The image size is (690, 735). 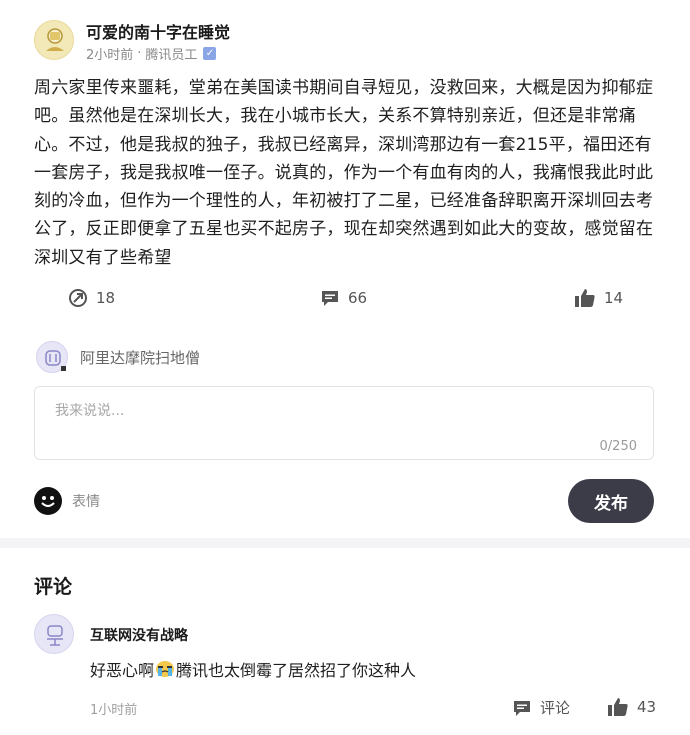 I want to click on share-button: 18, so click(x=91, y=298).